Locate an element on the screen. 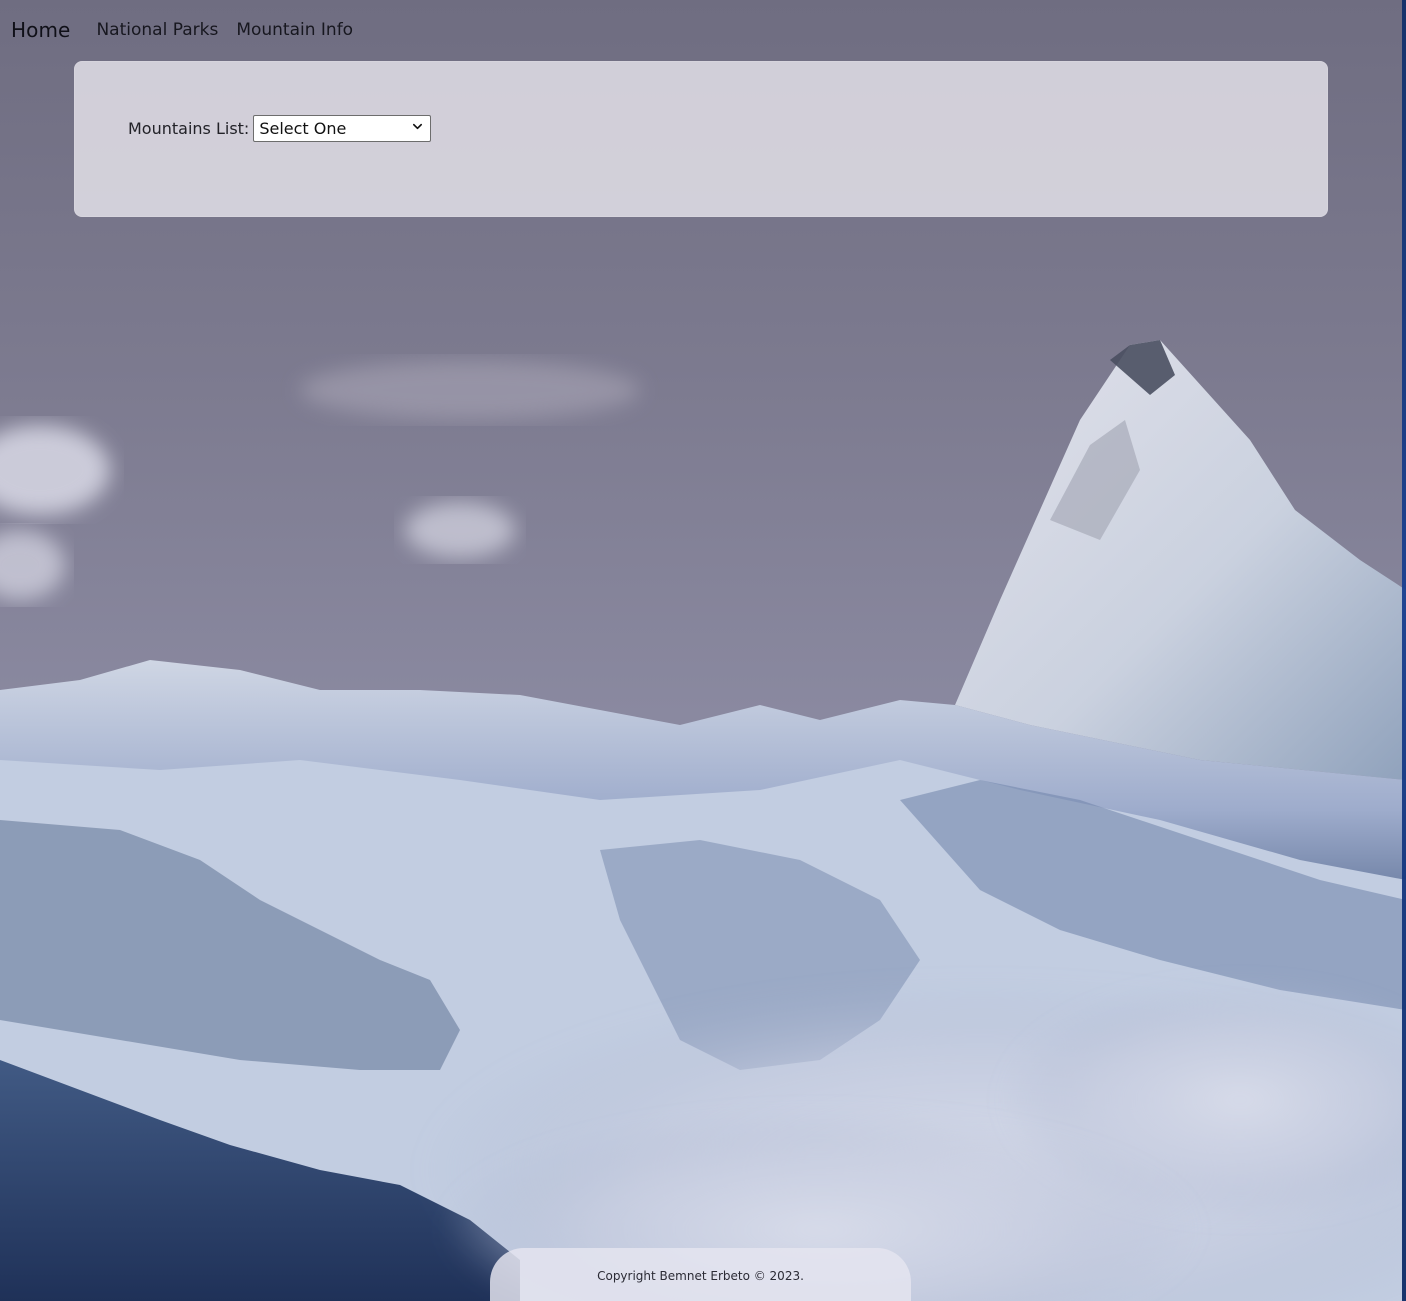 The image size is (1406, 1301). copyright-text: Copyright Bemnet Erbeto © 2023. is located at coordinates (700, 1276).